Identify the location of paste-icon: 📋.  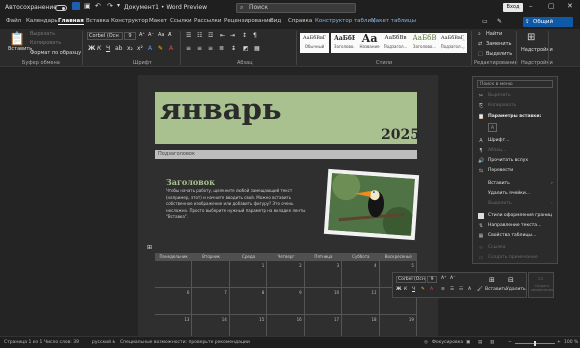
(17, 39).